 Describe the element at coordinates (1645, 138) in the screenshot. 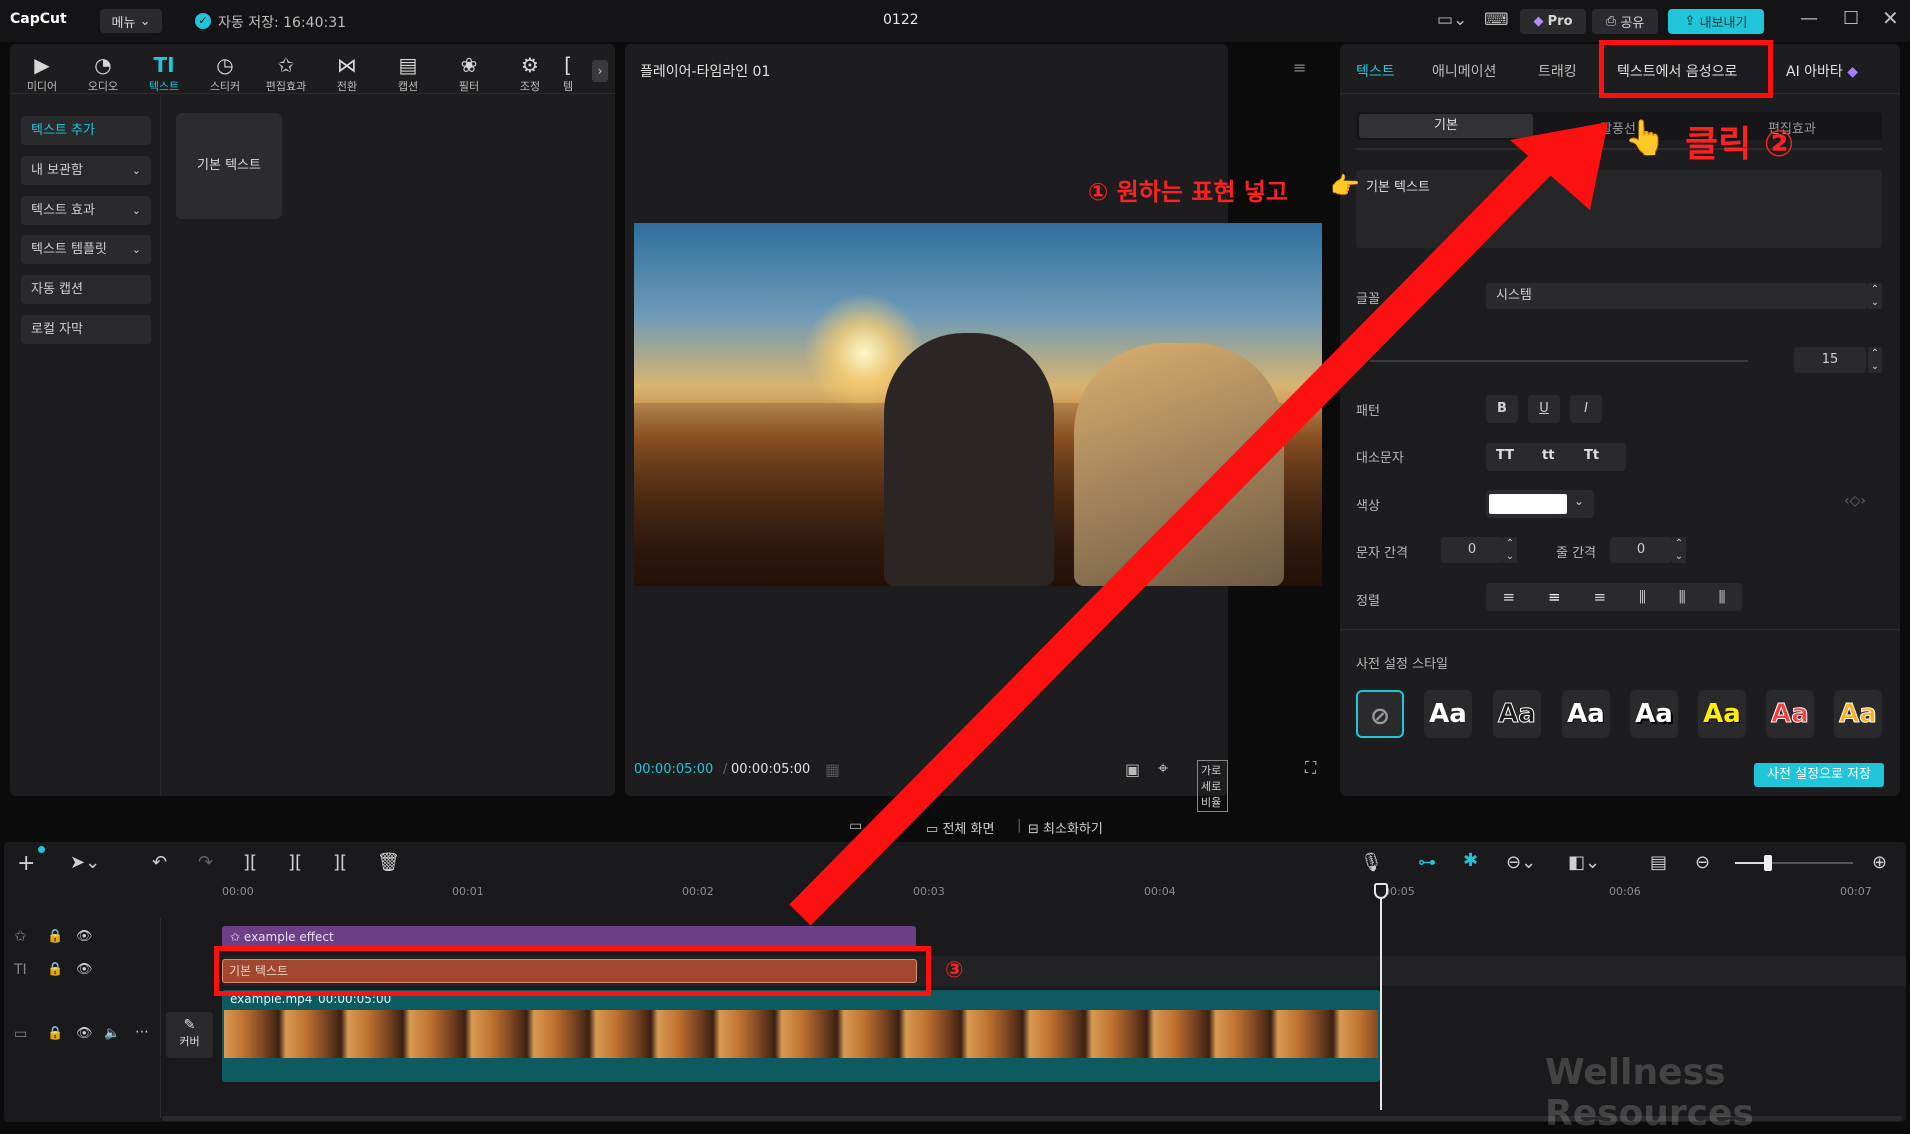

I see `click-hand-icon: 👆` at that location.